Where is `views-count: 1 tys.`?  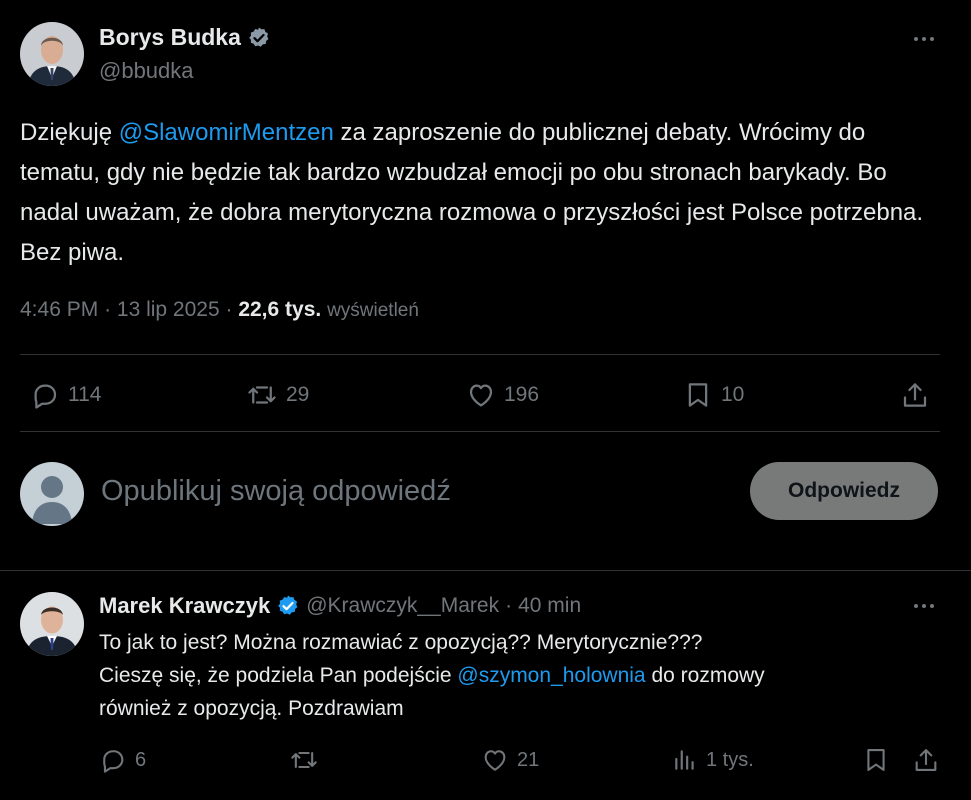 views-count: 1 tys. is located at coordinates (730, 759).